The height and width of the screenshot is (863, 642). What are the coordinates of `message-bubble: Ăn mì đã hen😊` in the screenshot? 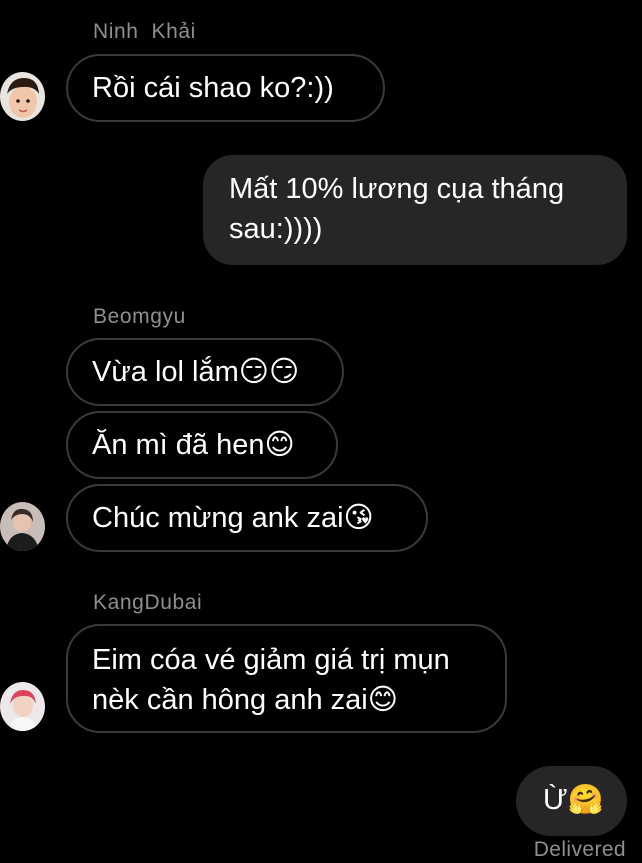 It's located at (202, 445).